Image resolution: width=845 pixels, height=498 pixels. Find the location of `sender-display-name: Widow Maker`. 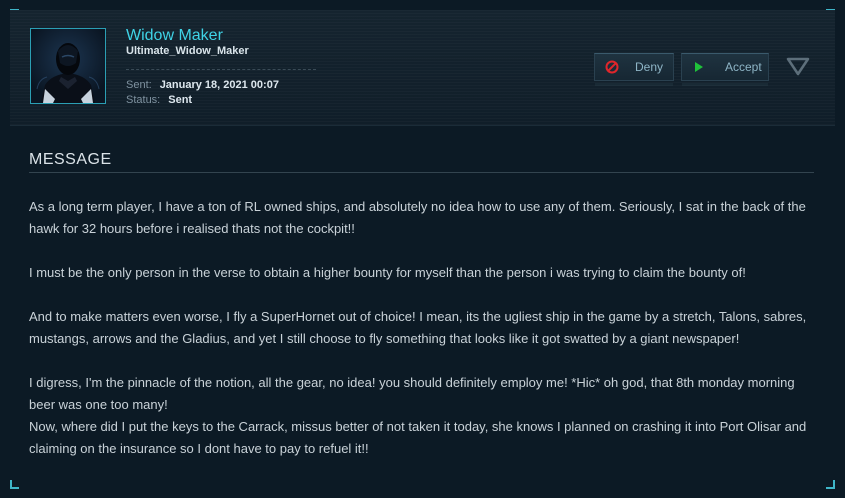

sender-display-name: Widow Maker is located at coordinates (174, 35).